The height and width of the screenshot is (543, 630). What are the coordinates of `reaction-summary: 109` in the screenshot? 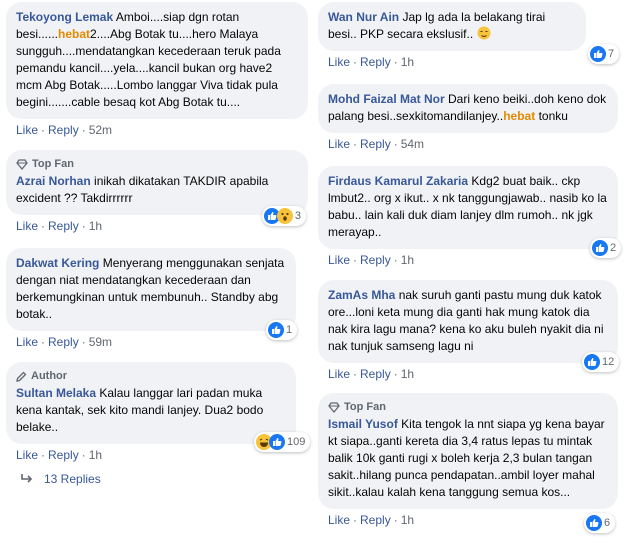 It's located at (282, 442).